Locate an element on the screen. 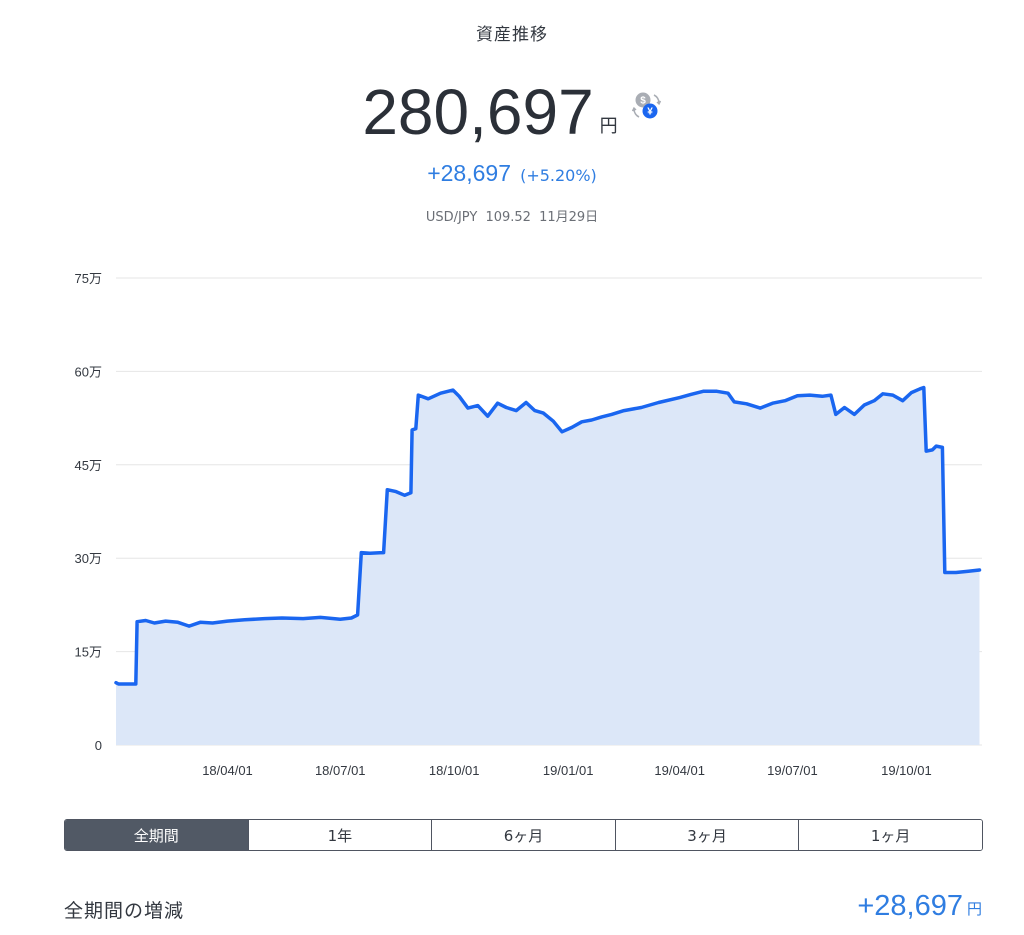 This screenshot has width=1024, height=935. x-tick-label: 19/01/01 is located at coordinates (568, 770).